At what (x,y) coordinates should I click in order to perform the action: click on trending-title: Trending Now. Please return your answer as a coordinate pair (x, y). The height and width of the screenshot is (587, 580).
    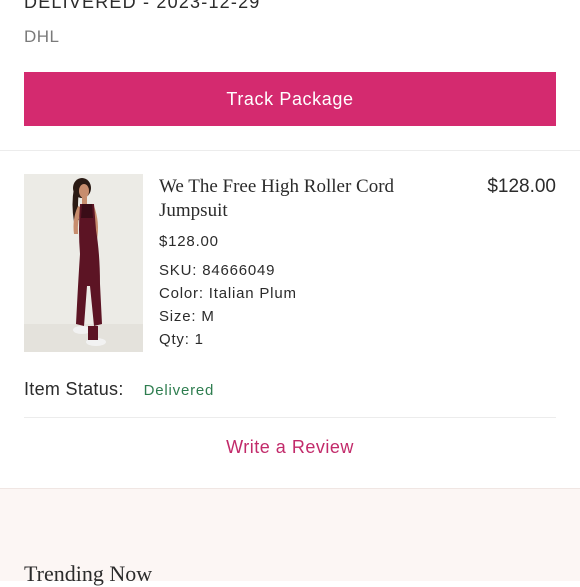
    Looking at the image, I should click on (88, 573).